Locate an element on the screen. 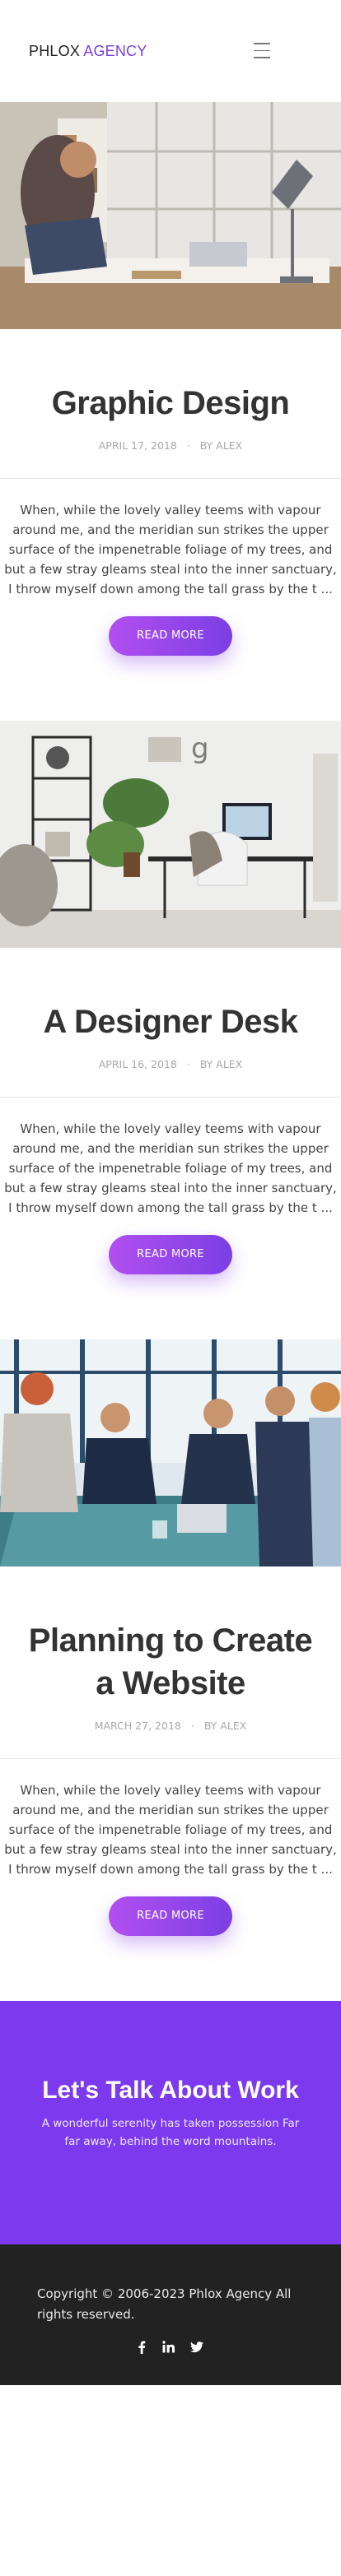 This screenshot has height=2576, width=341. cta-title: Let's Talk About Work is located at coordinates (170, 2090).